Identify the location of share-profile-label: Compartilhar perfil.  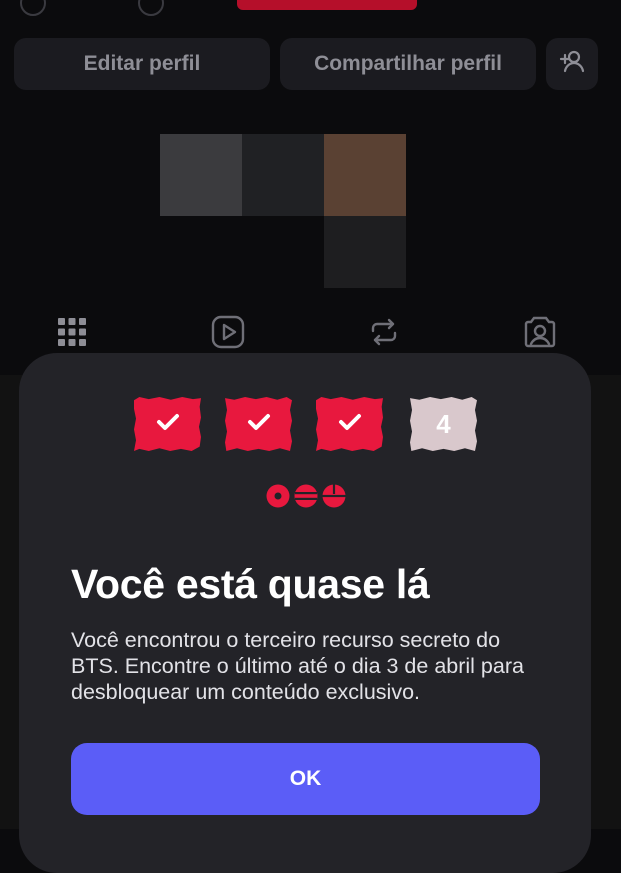
(408, 63).